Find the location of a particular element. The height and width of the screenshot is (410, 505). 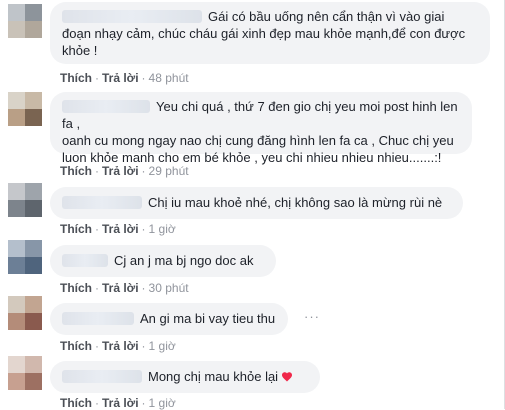

comment-time: 48 phút is located at coordinates (169, 78).